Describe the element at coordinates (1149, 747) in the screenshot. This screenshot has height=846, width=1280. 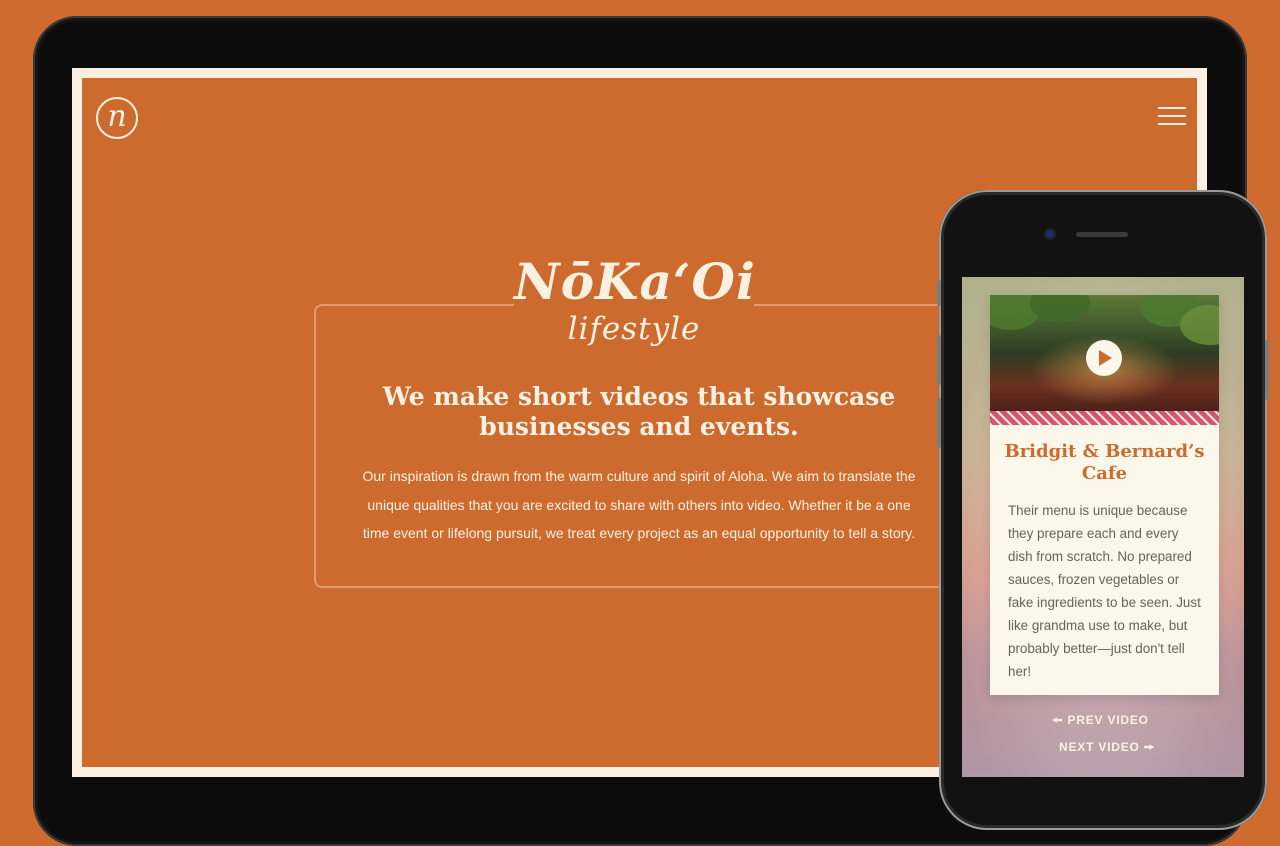
I see `arrow-right-icon: 🠚` at that location.